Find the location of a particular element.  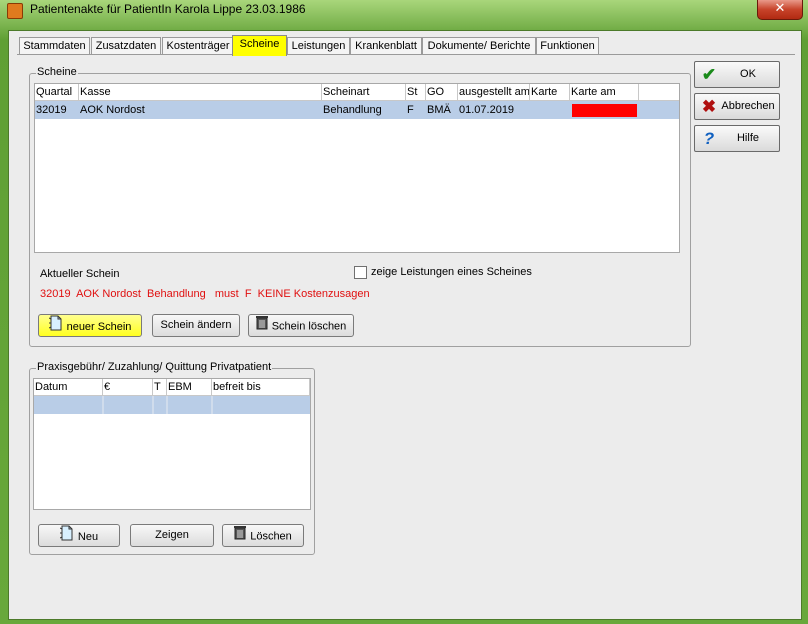

col-header-karte-am: Karte am is located at coordinates (604, 92).